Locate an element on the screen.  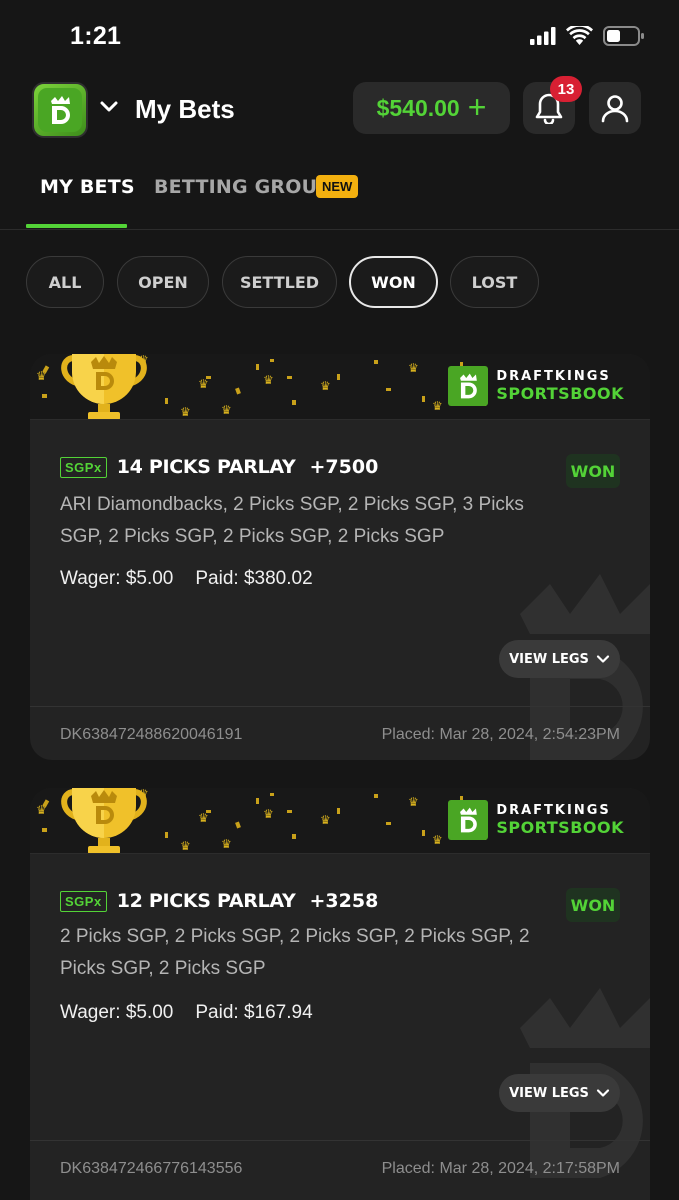
draftkings-logo is located at coordinates (60, 110).